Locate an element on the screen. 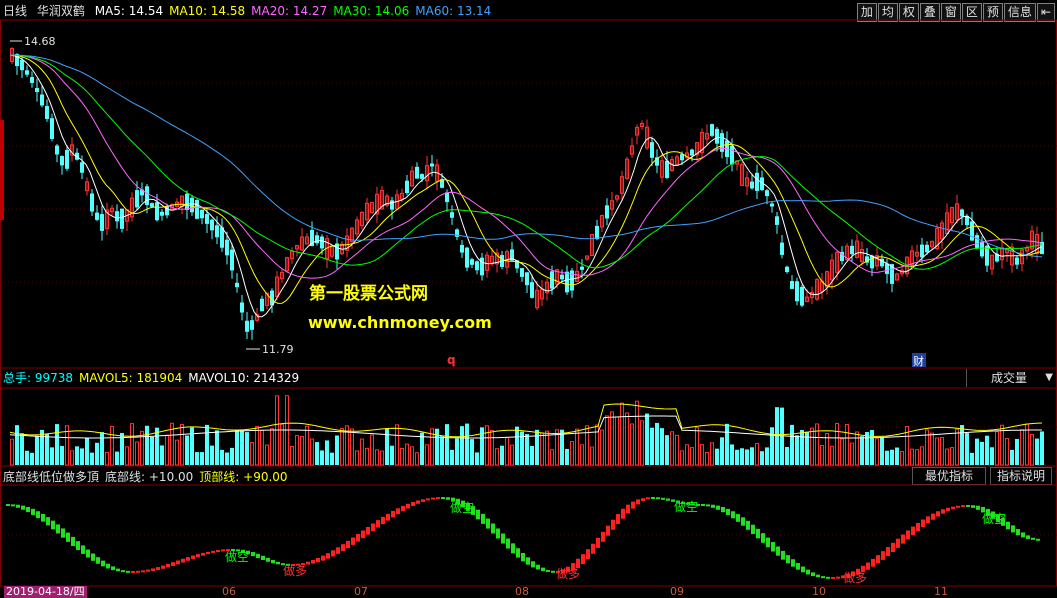 Image resolution: width=1057 pixels, height=598 pixels. indicator-signal-4: 做空 is located at coordinates (686, 506).